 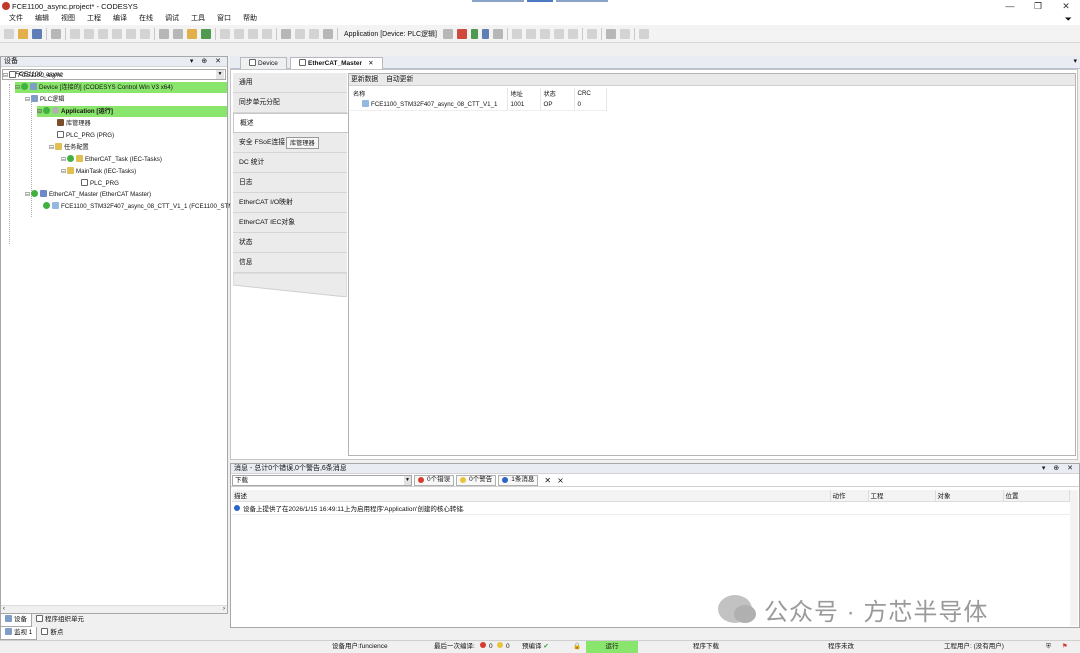 I want to click on cut-icon, so click(x=103, y=33).